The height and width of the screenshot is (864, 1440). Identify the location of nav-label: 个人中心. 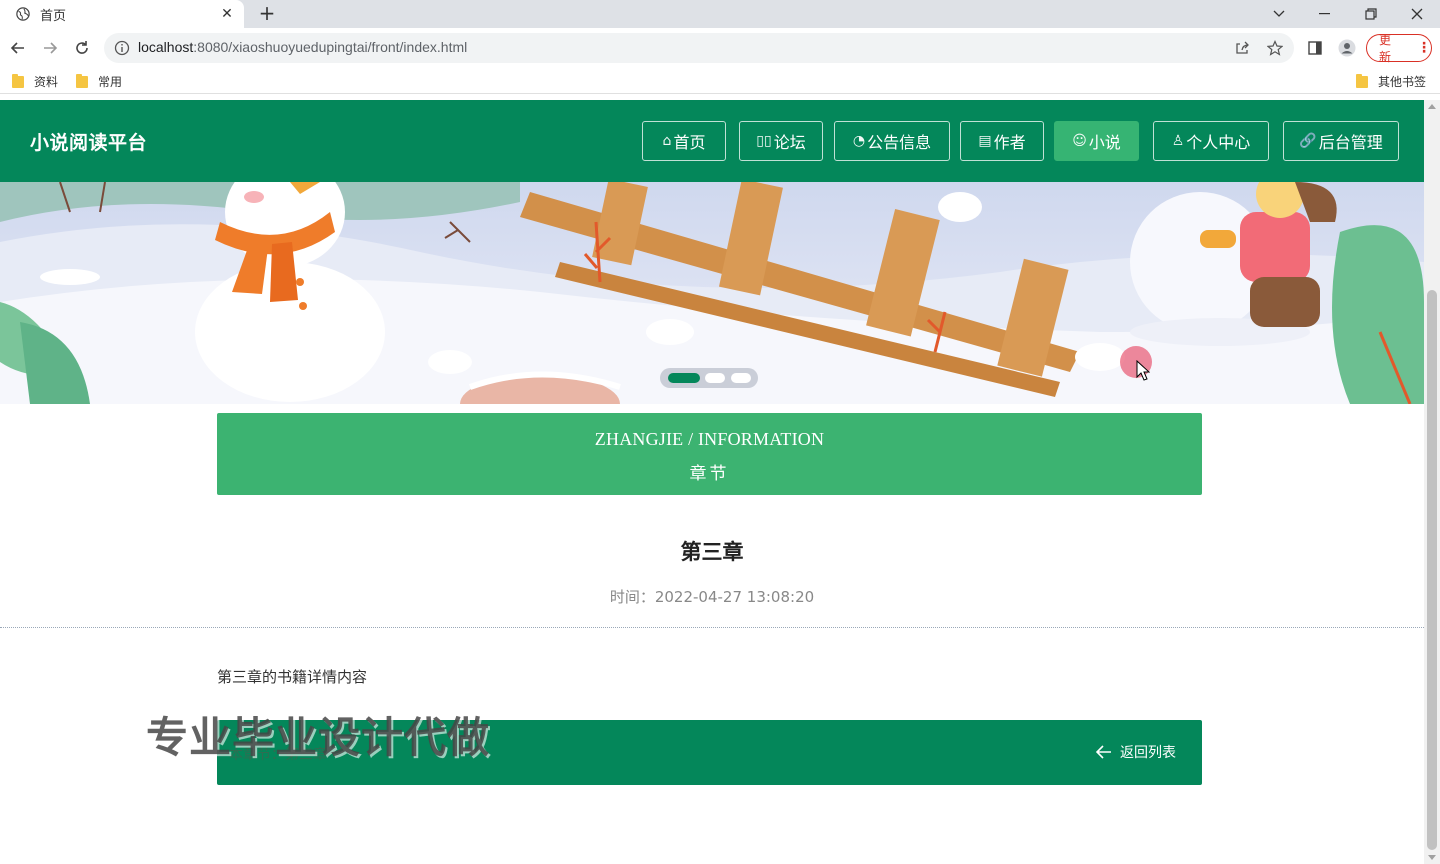
(1218, 142).